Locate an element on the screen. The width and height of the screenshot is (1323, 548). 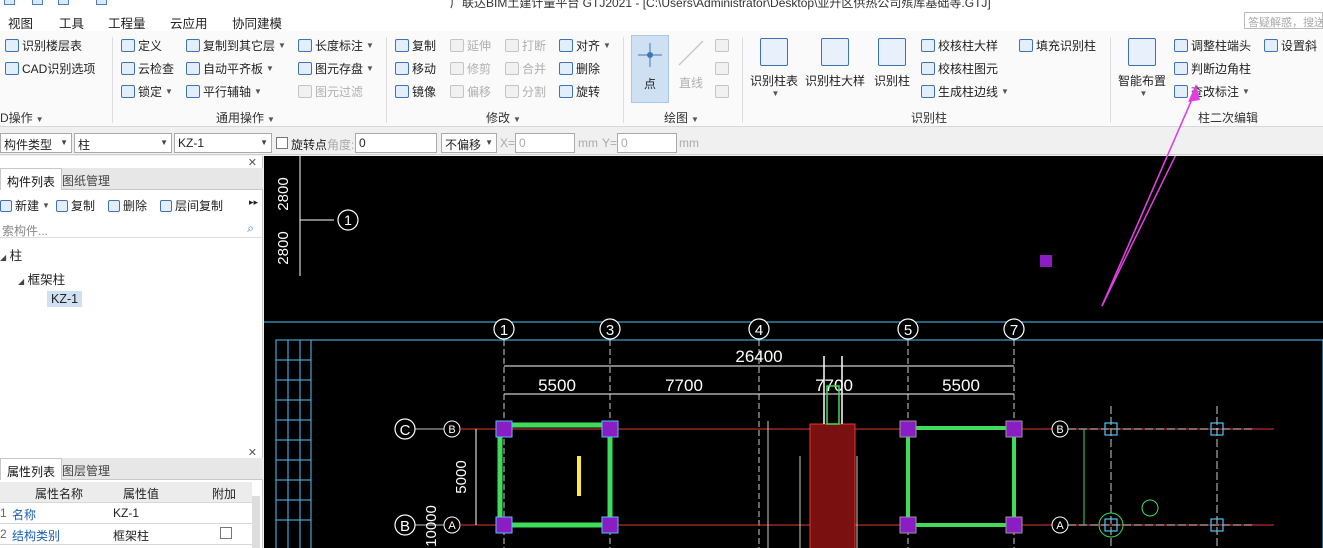
rect-draw-button is located at coordinates (723, 91).